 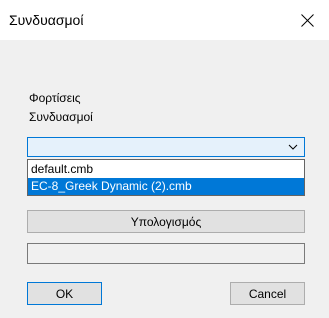 I want to click on close-button, so click(x=307, y=20).